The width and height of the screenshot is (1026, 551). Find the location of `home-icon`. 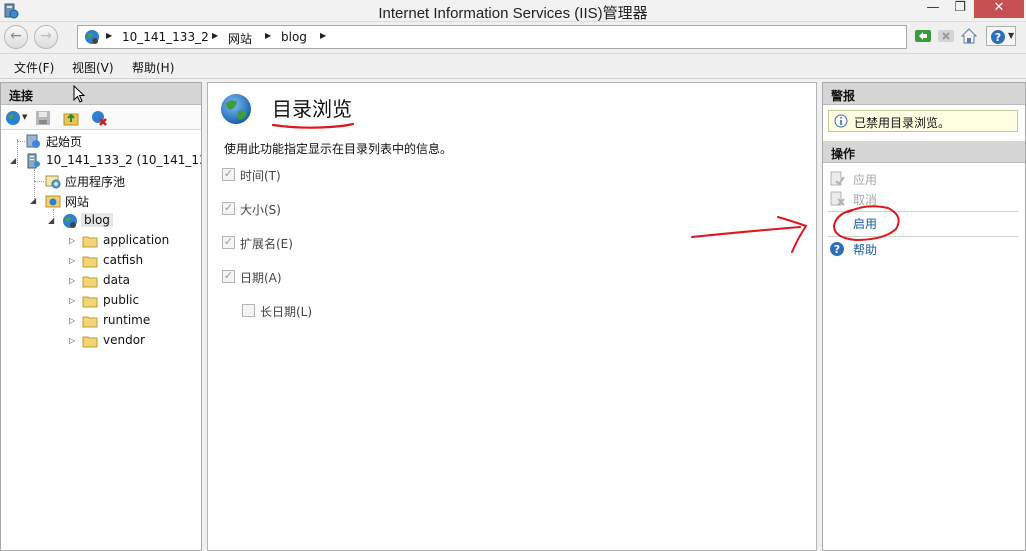

home-icon is located at coordinates (969, 36).